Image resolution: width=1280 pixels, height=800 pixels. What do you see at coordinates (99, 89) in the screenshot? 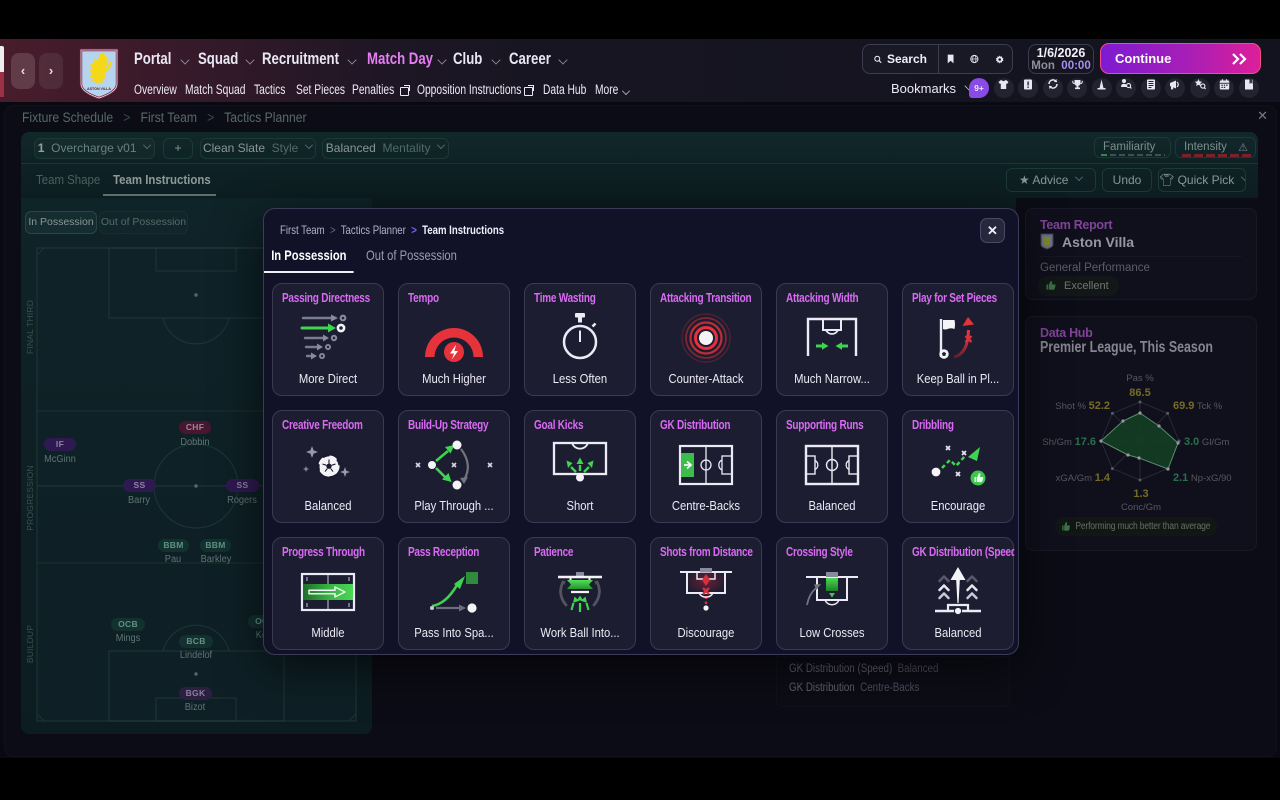
I see `svg-text: ASTON VILLA` at bounding box center [99, 89].